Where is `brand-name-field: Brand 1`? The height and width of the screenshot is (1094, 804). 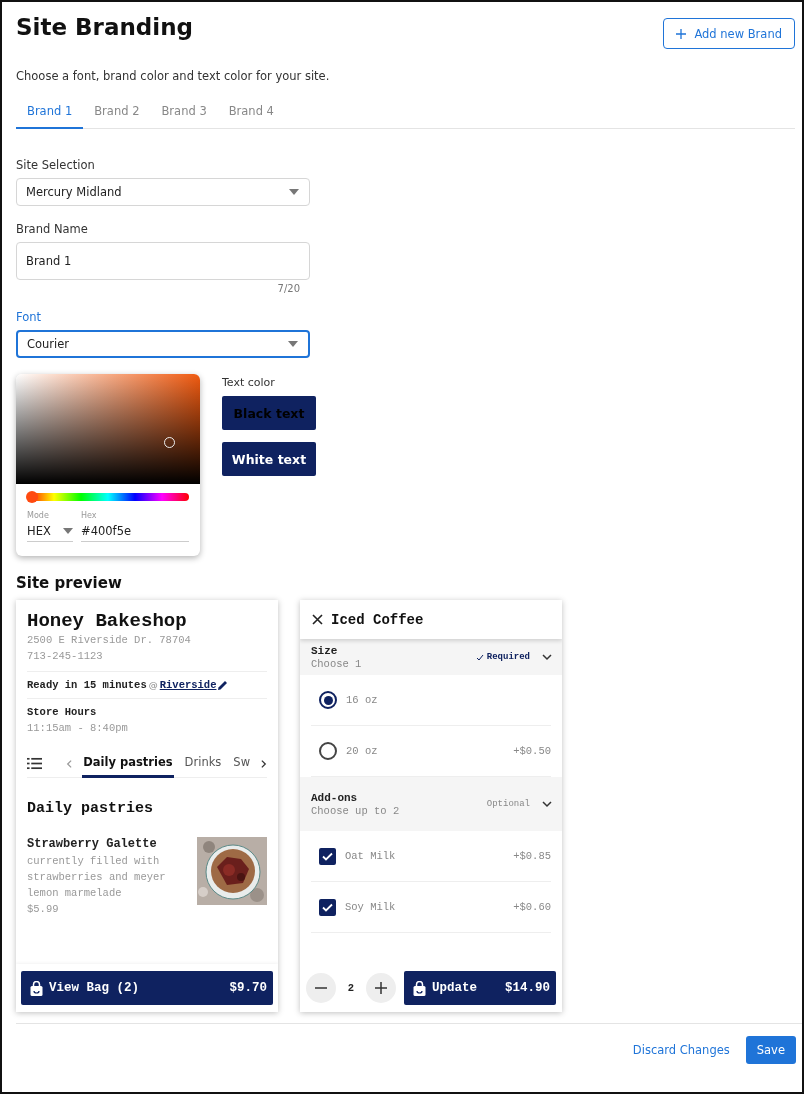
brand-name-field: Brand 1 is located at coordinates (163, 261).